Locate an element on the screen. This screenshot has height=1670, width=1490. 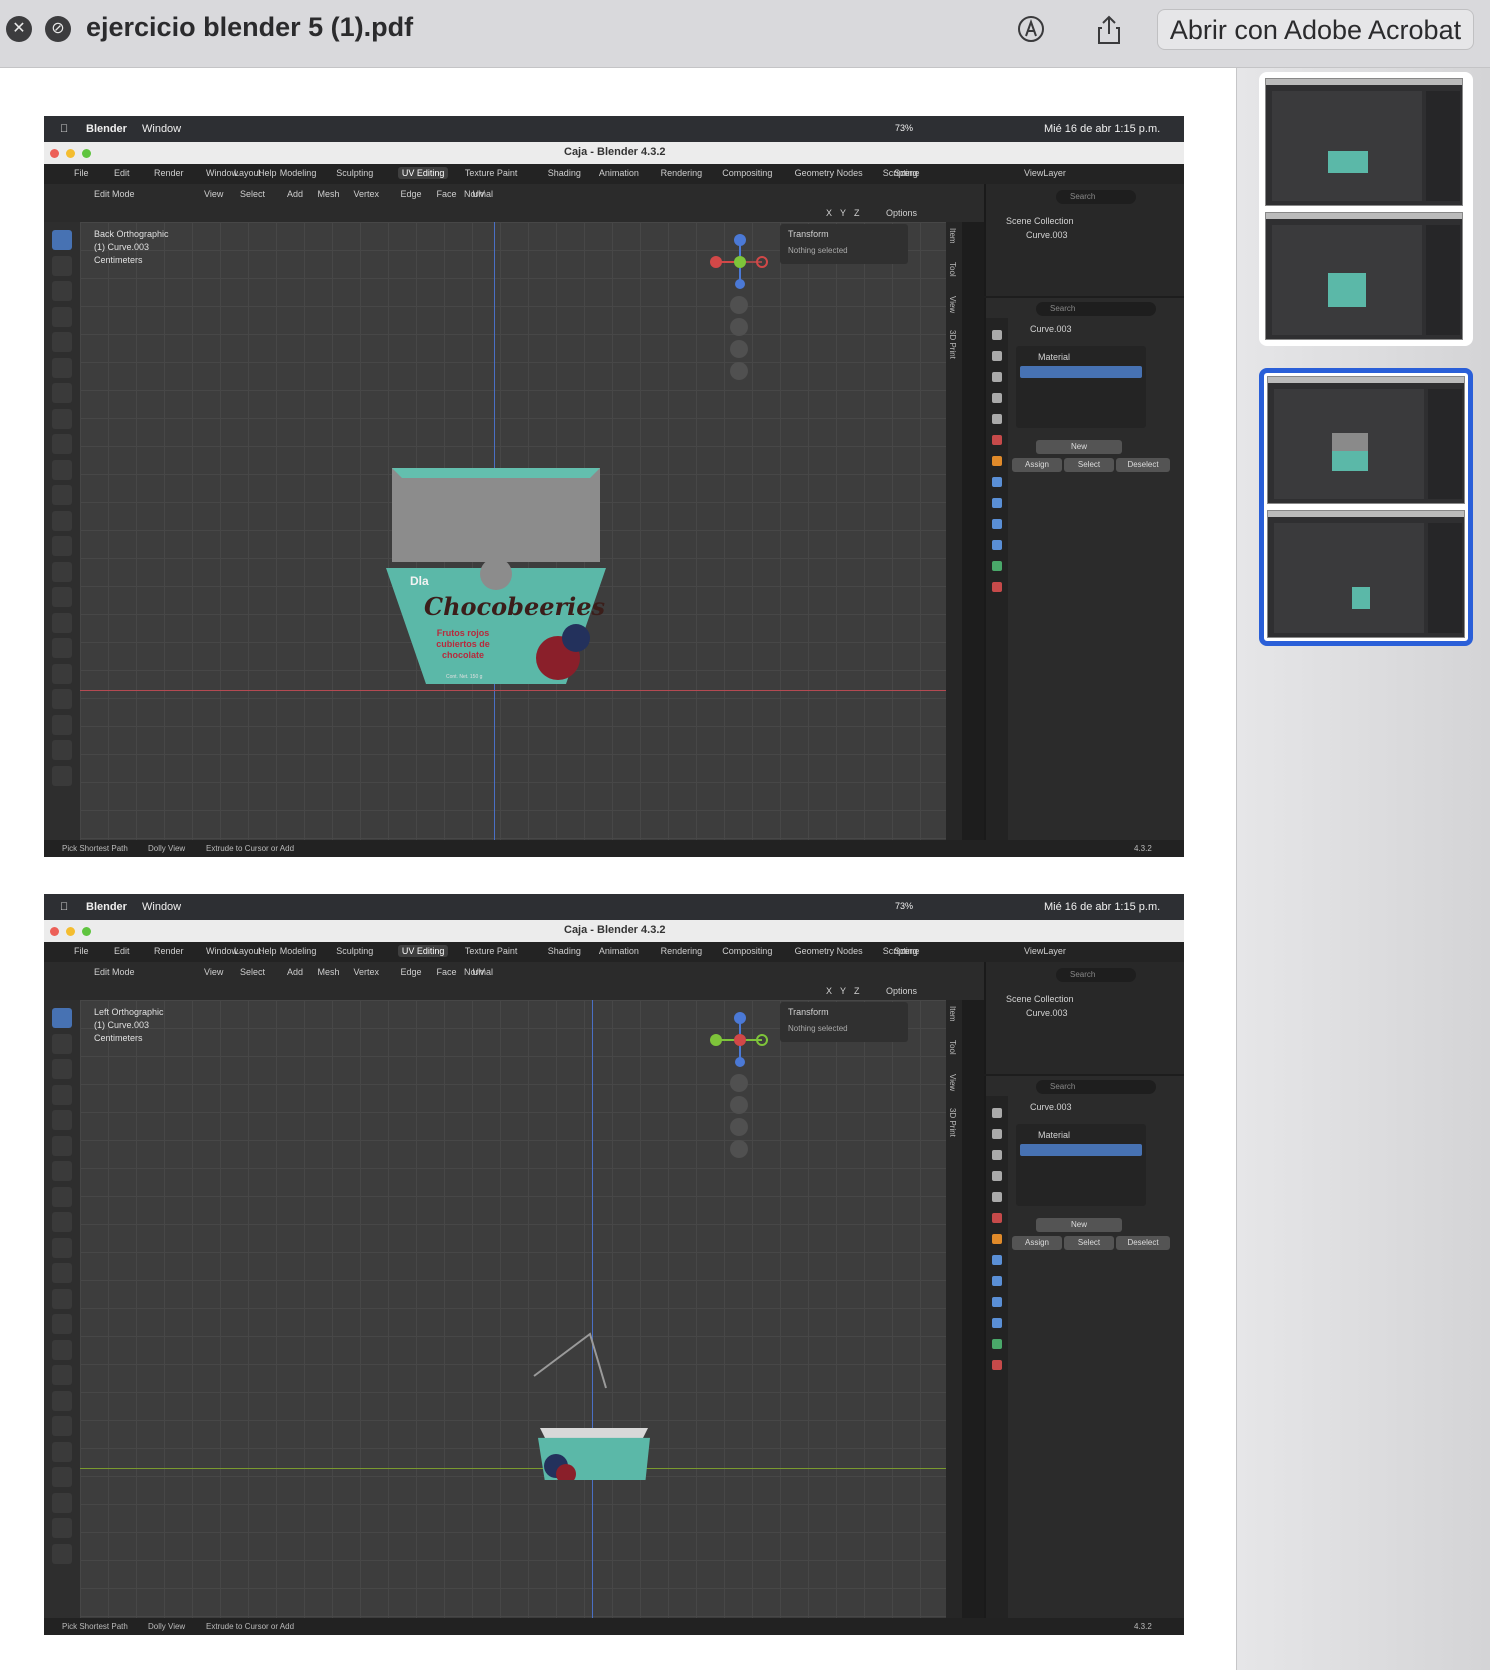
header-menu-item: Vertex is located at coordinates (367, 194).